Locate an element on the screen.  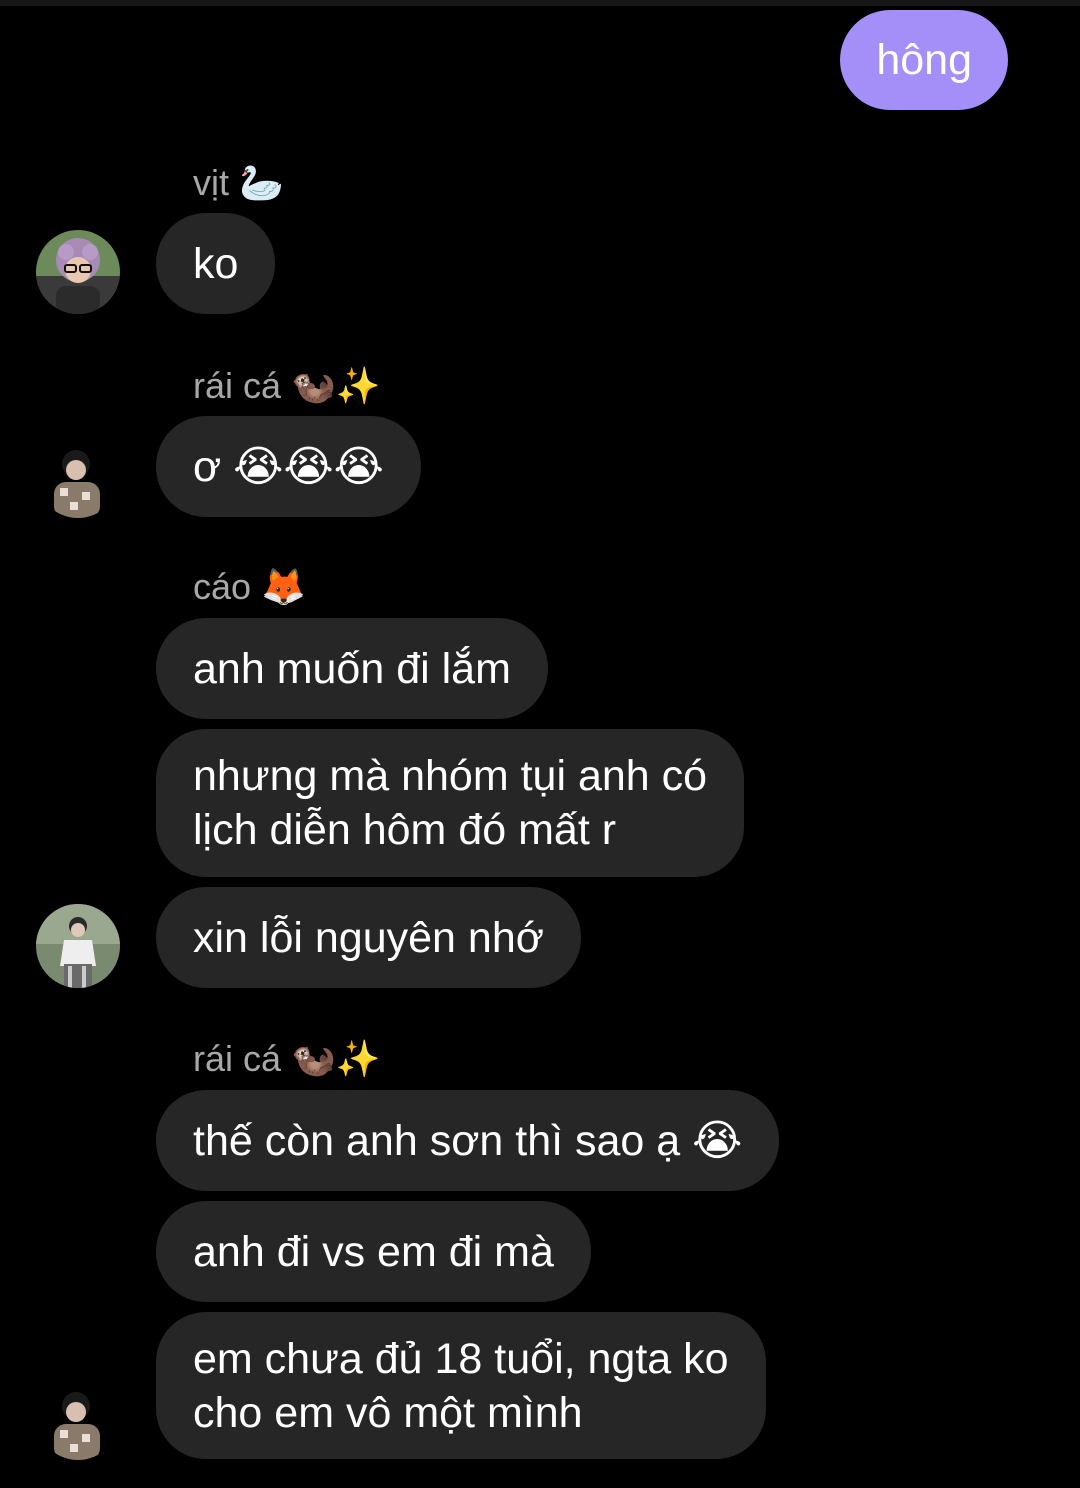
sender-name: vịt 🦢 is located at coordinates (238, 182).